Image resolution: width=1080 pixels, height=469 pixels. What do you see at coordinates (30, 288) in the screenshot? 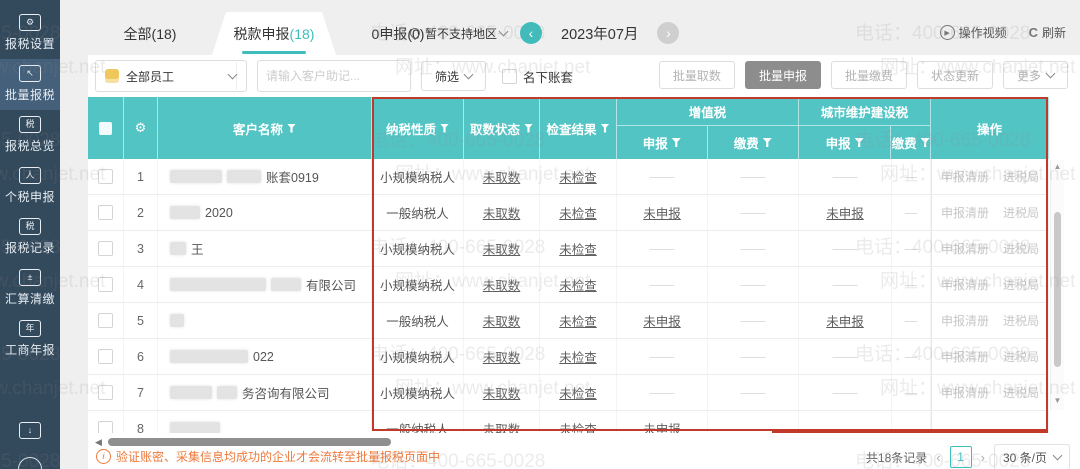
I see `sidebar-item-汇算清缴: ± 汇算清缴` at bounding box center [30, 288].